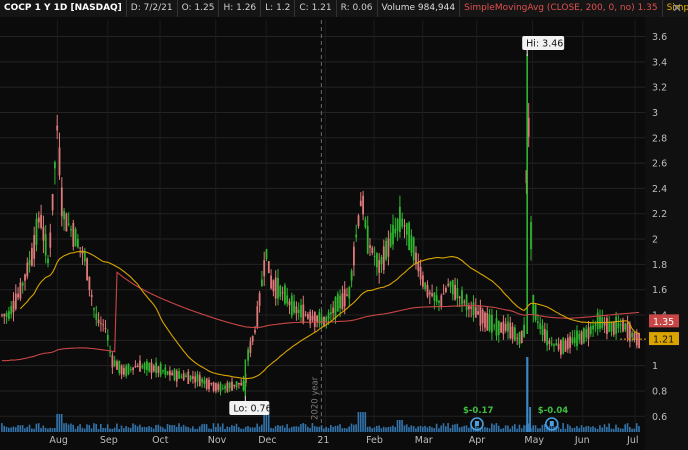 The height and width of the screenshot is (450, 688). Describe the element at coordinates (527, 394) in the screenshot. I see `volume-bar-spike` at that location.